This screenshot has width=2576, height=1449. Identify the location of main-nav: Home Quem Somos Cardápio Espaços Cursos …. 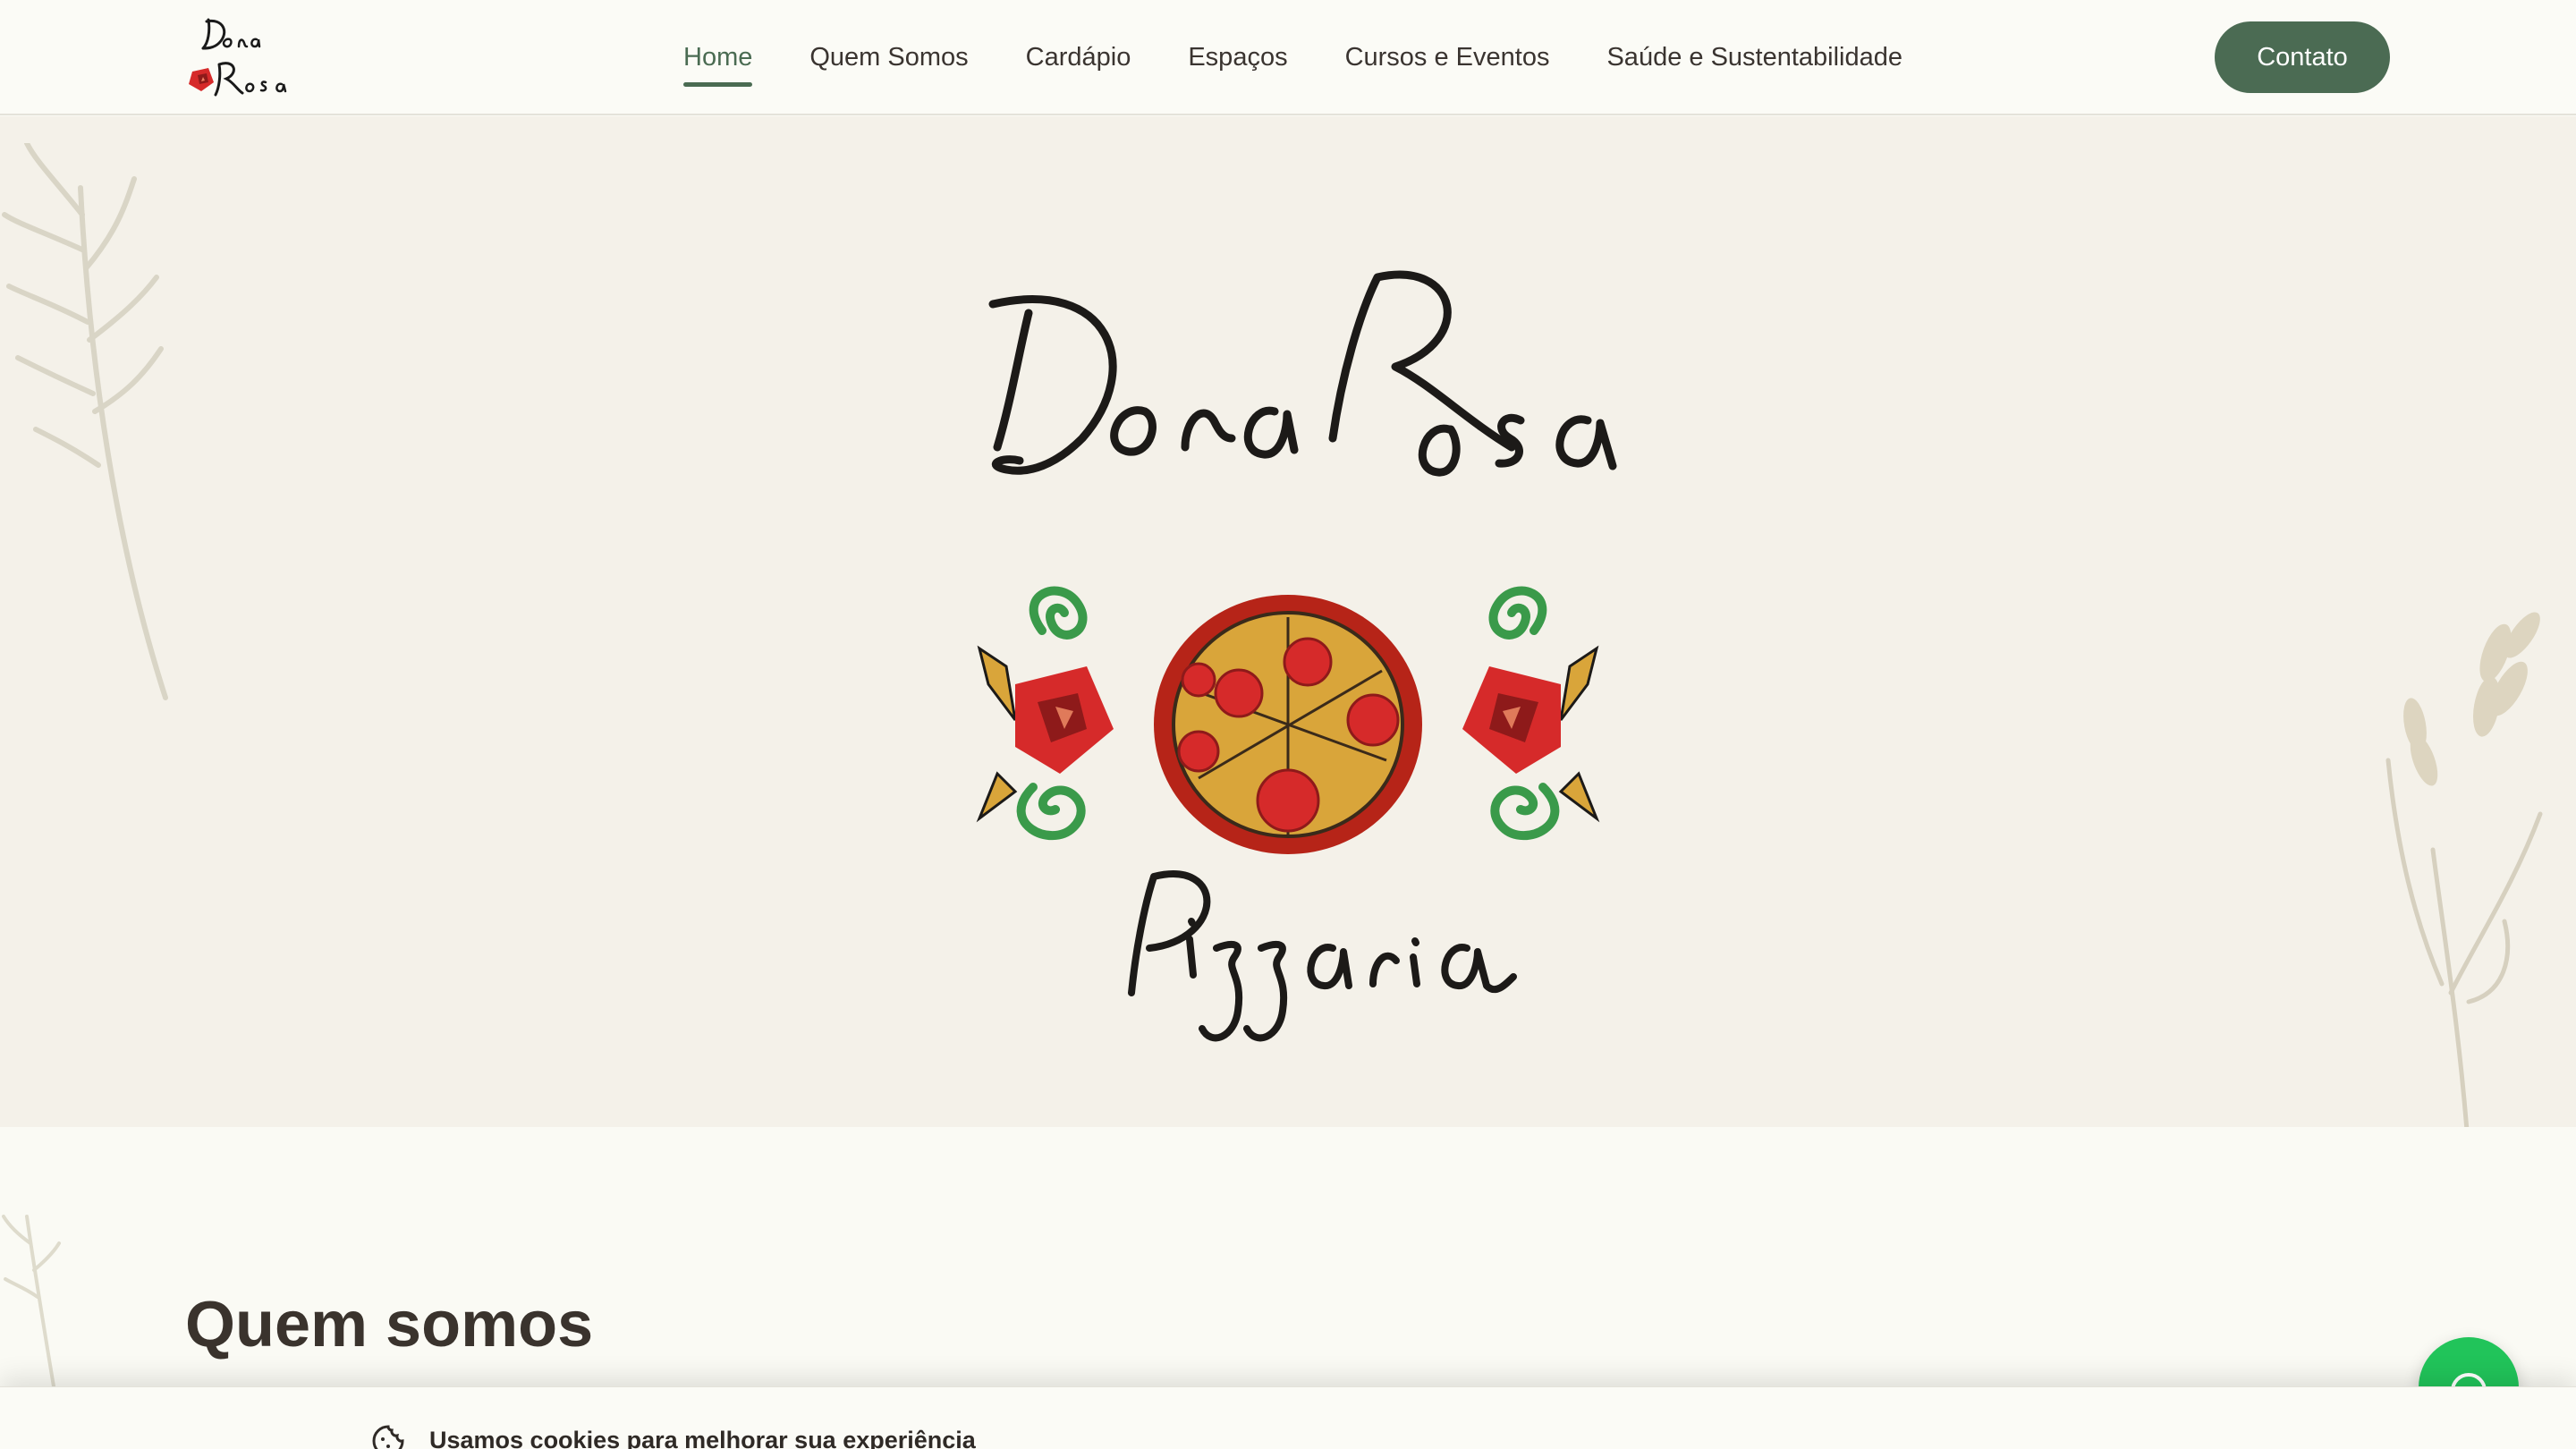
(1321, 57).